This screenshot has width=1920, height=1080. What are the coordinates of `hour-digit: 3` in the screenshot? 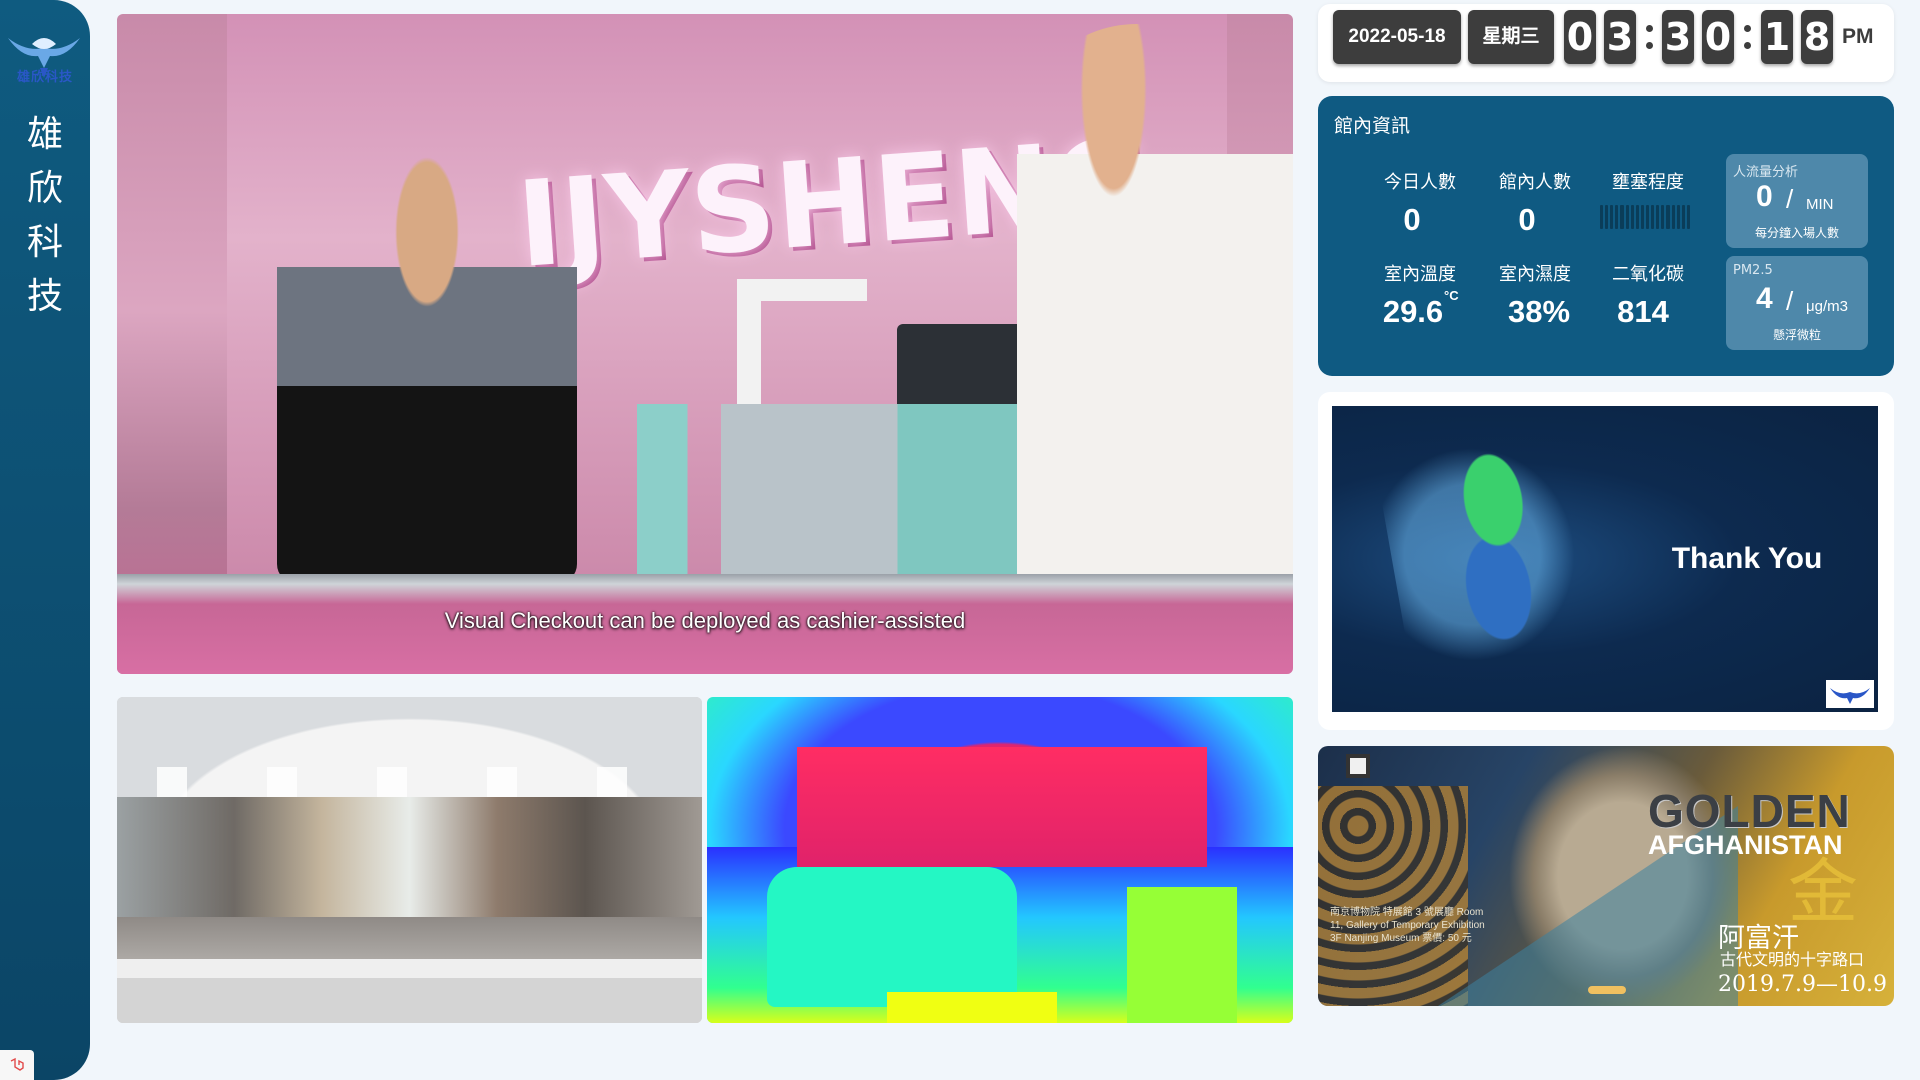 It's located at (1620, 37).